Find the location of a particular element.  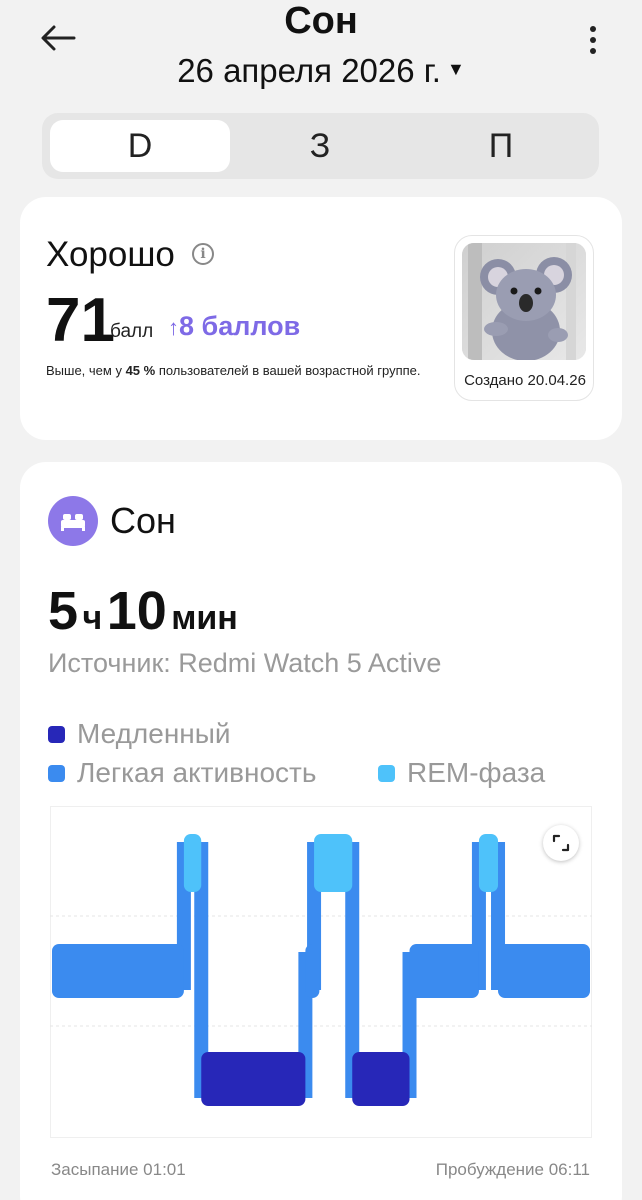

legend-label-light: Легкая активность is located at coordinates (197, 772).